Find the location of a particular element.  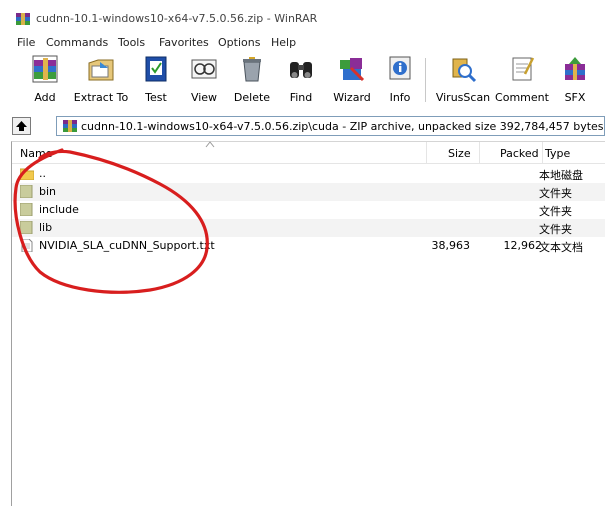

info-button: Info is located at coordinates (400, 79).